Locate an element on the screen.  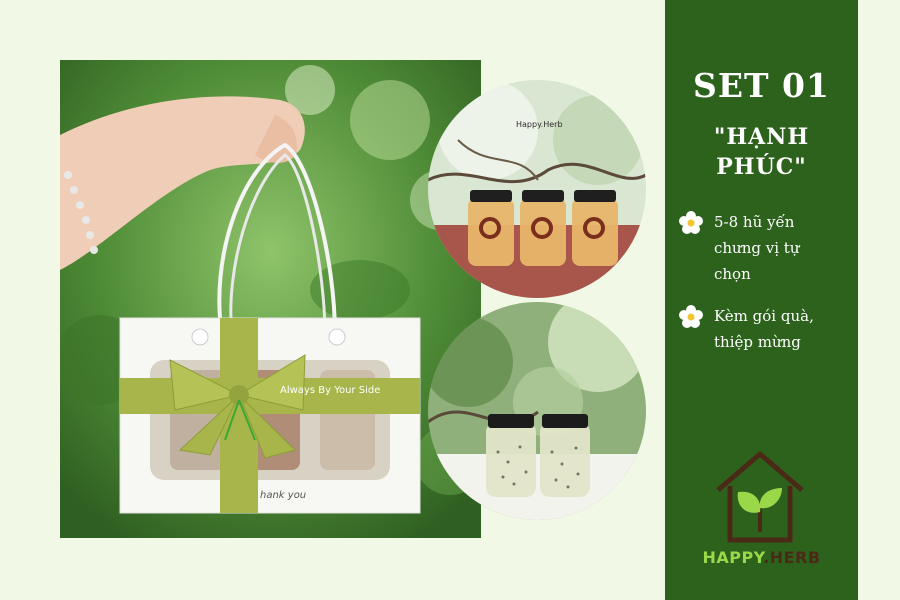
jars-photo-bottom is located at coordinates (537, 411).